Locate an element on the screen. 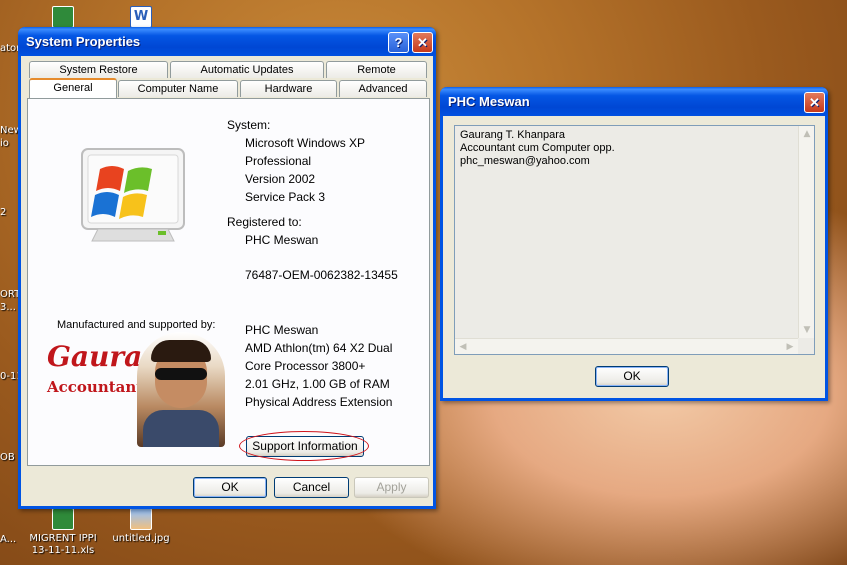 This screenshot has height=565, width=847. support-contact-title: Accountant cum Computer opp. is located at coordinates (537, 148).